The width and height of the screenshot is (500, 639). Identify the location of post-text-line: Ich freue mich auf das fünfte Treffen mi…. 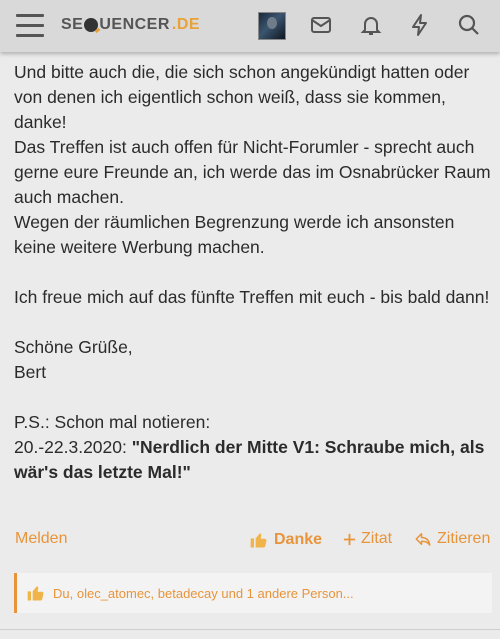
(252, 297).